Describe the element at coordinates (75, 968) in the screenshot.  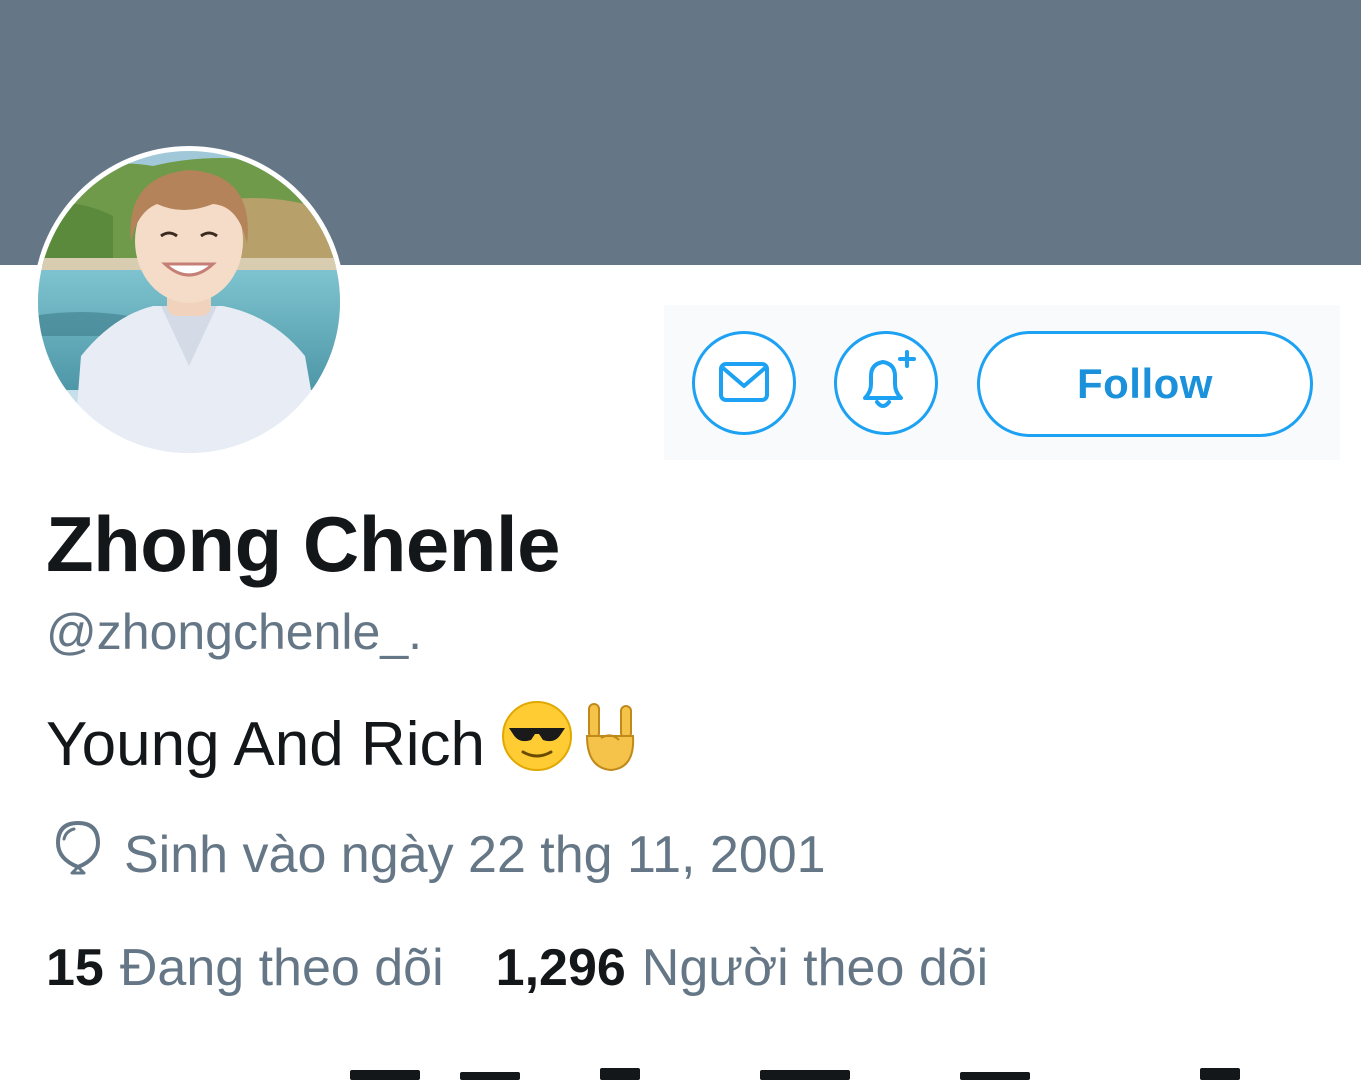
I see `following-count: 15` at that location.